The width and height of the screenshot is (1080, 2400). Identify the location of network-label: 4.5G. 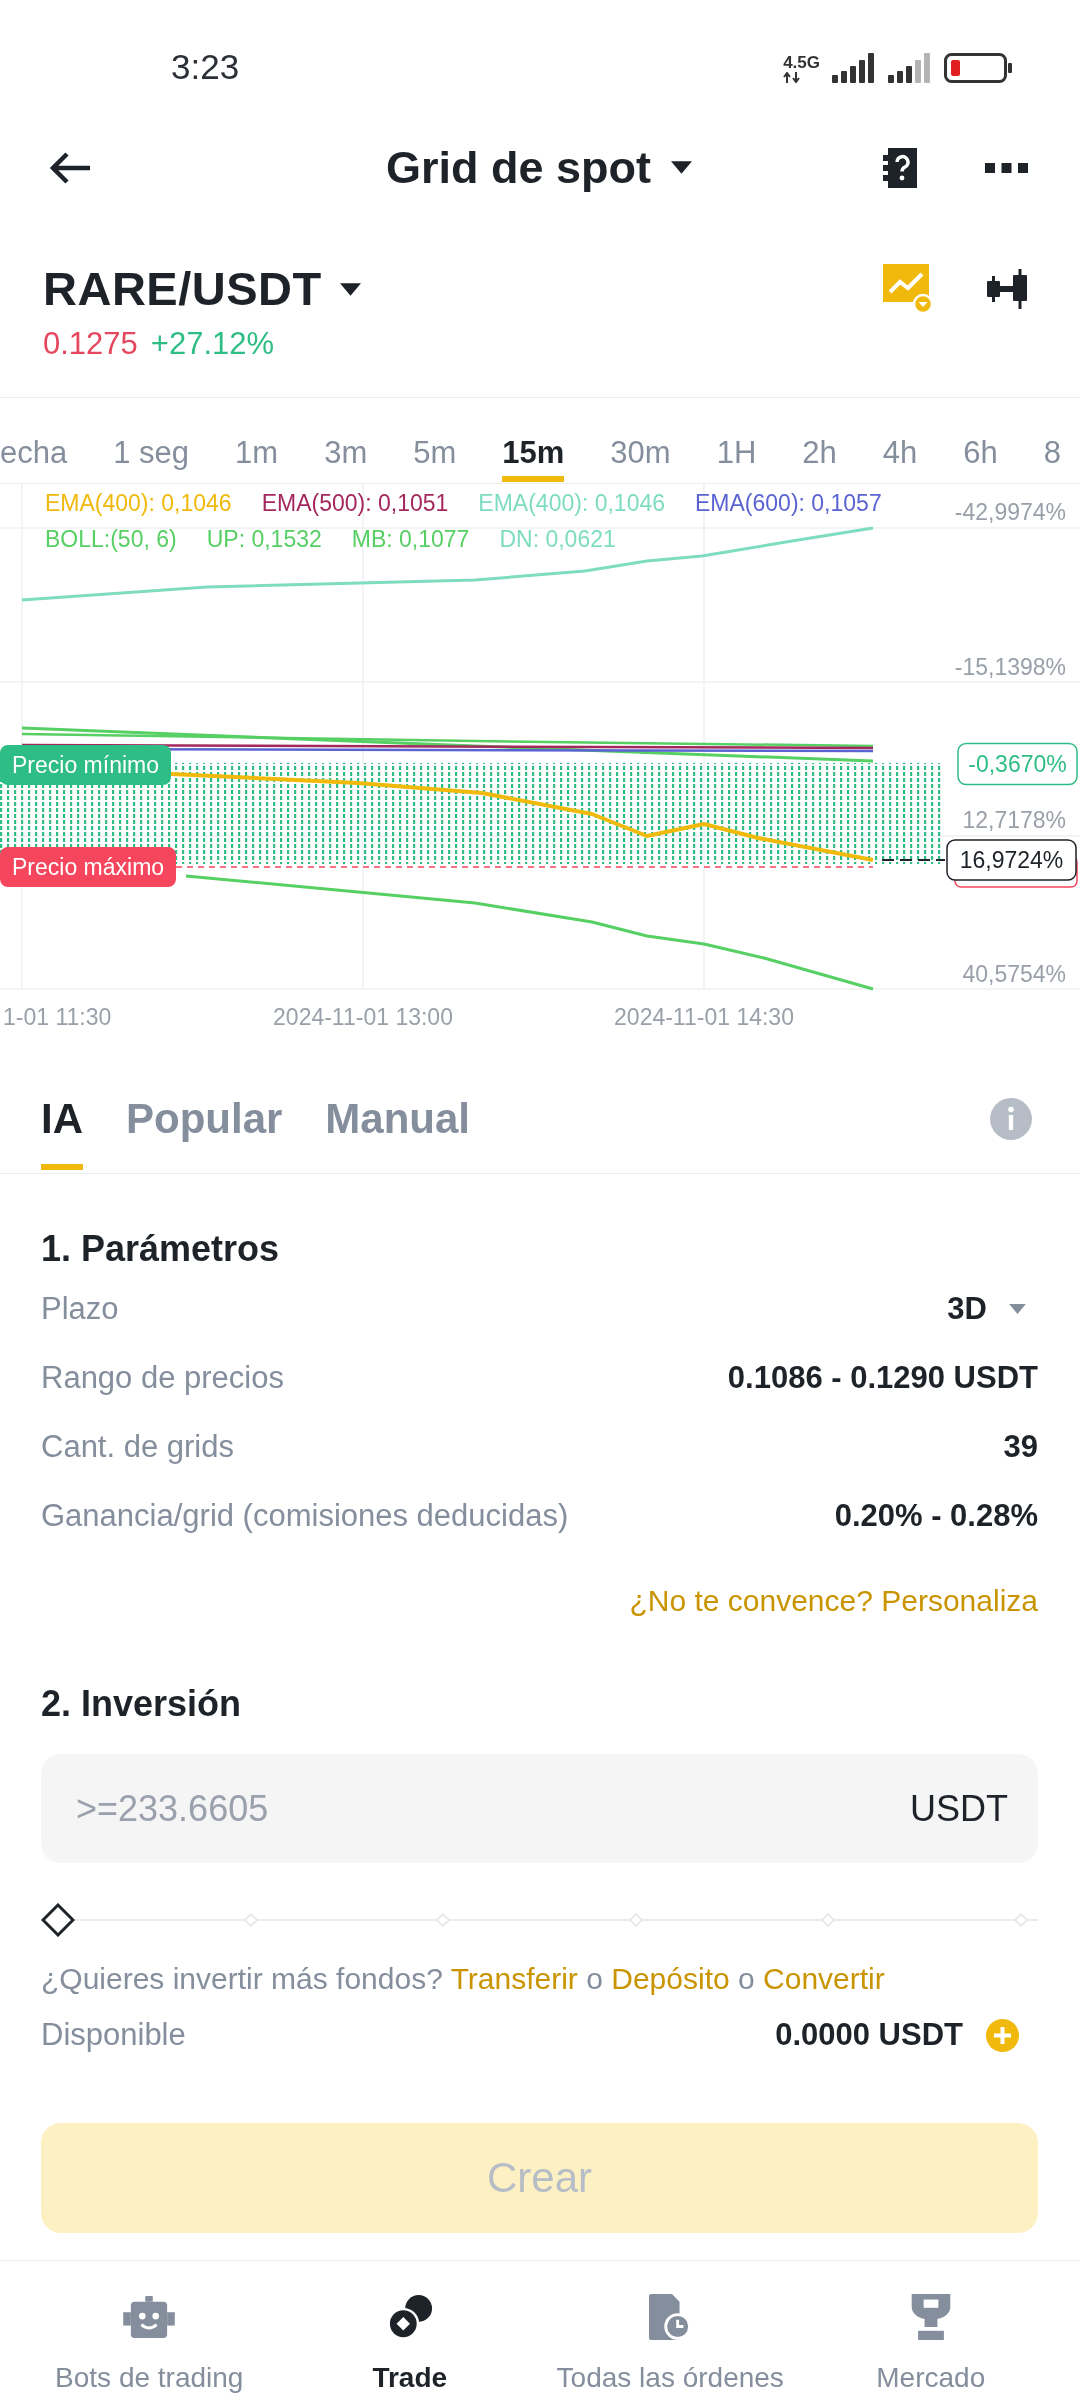
(801, 63).